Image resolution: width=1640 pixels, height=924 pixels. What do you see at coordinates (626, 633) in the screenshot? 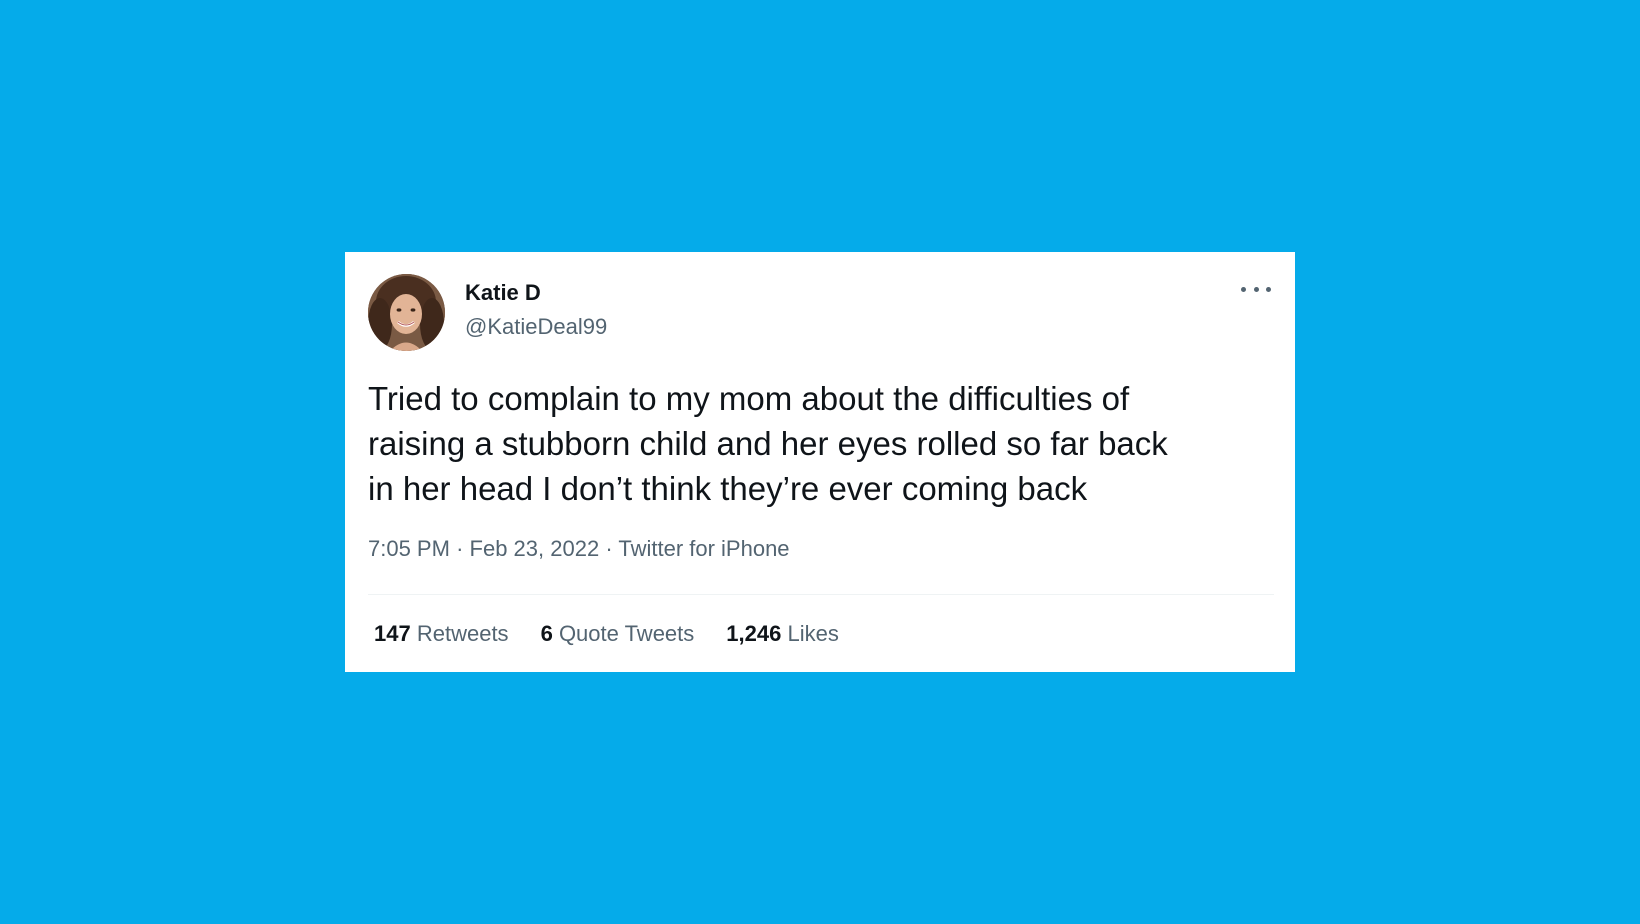
I see `quote-tweets-label: Quote Tweets` at bounding box center [626, 633].